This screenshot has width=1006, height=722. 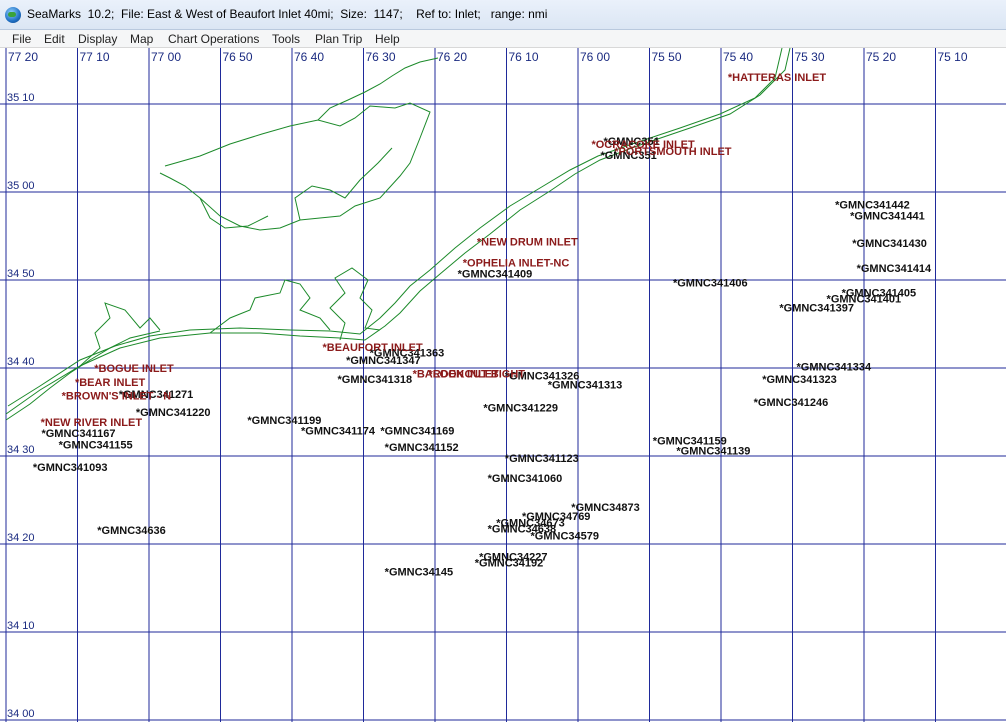 I want to click on marker-label: *GMNC341397, so click(x=816, y=308).